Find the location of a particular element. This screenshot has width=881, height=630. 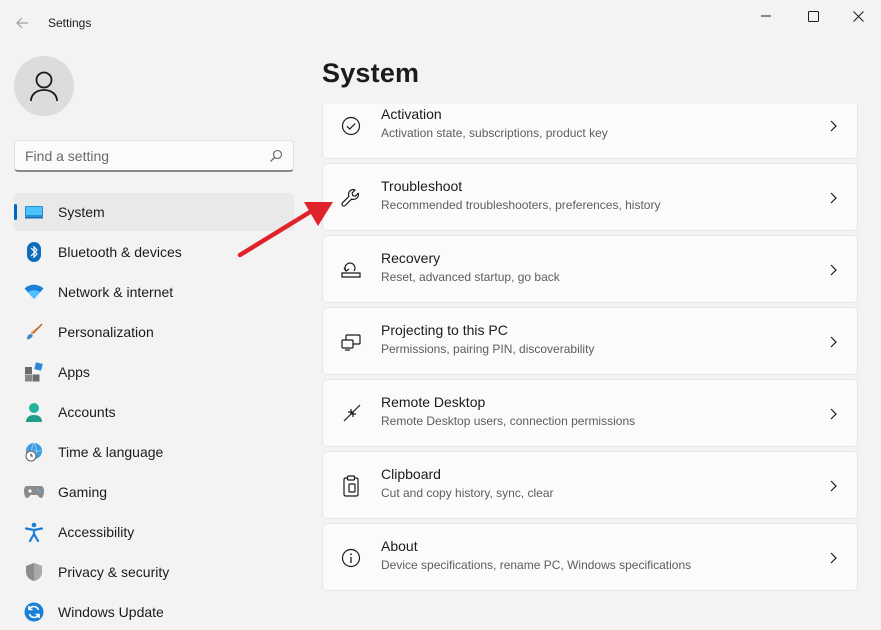

minimize-button is located at coordinates (766, 16).